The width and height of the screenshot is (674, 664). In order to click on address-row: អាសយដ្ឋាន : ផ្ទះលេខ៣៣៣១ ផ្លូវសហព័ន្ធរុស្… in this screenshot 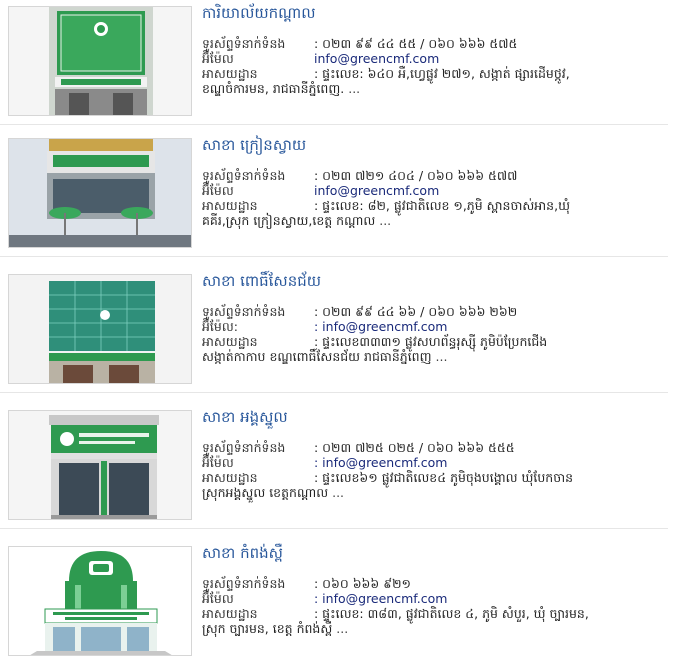, I will do `click(433, 341)`.